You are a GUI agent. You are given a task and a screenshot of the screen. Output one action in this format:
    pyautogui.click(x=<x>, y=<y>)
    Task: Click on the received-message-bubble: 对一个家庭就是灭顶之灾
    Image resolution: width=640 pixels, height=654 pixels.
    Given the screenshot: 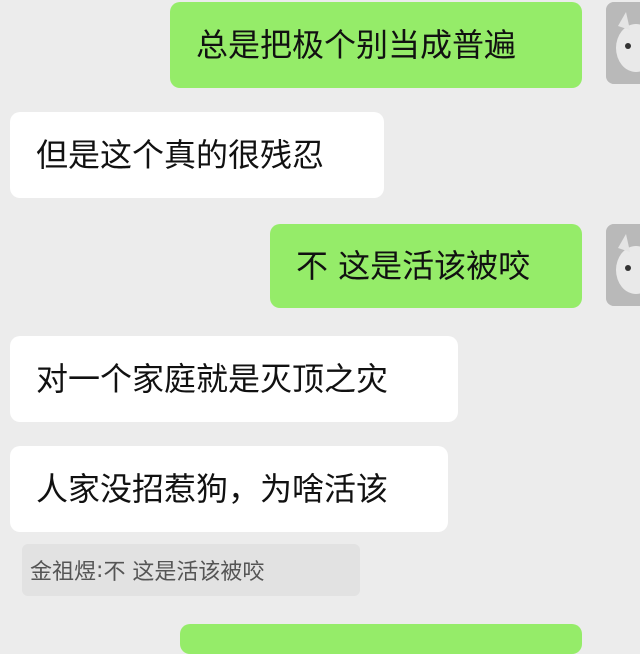 What is the action you would take?
    pyautogui.click(x=234, y=379)
    